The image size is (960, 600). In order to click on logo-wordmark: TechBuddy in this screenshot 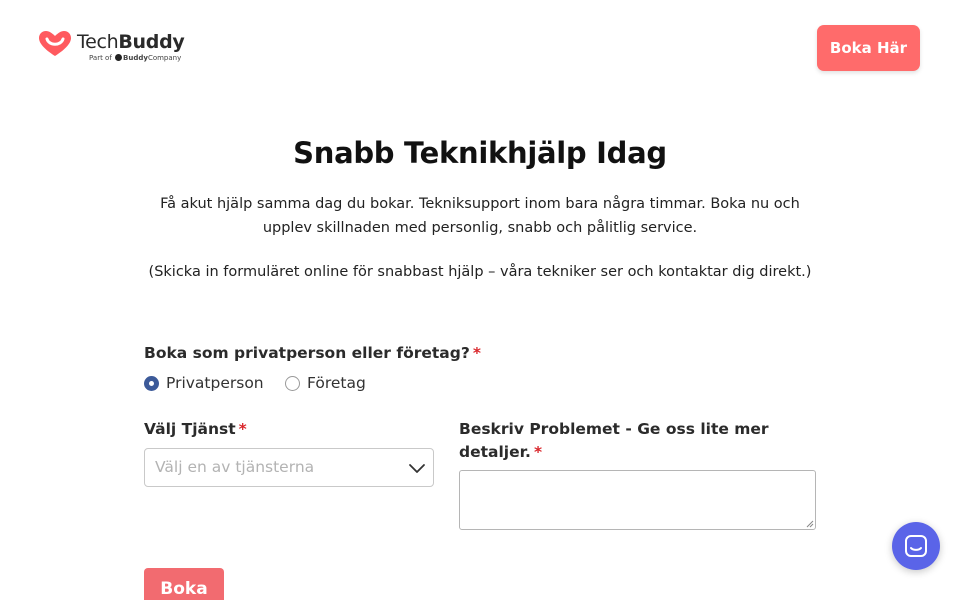, I will do `click(131, 42)`.